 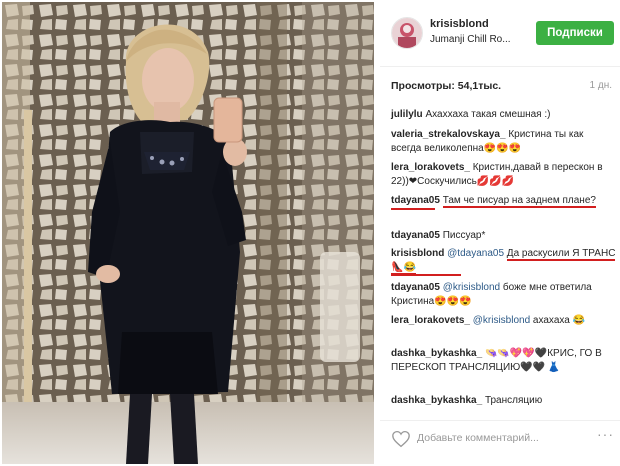 I want to click on heart-outline-icon, so click(x=401, y=439).